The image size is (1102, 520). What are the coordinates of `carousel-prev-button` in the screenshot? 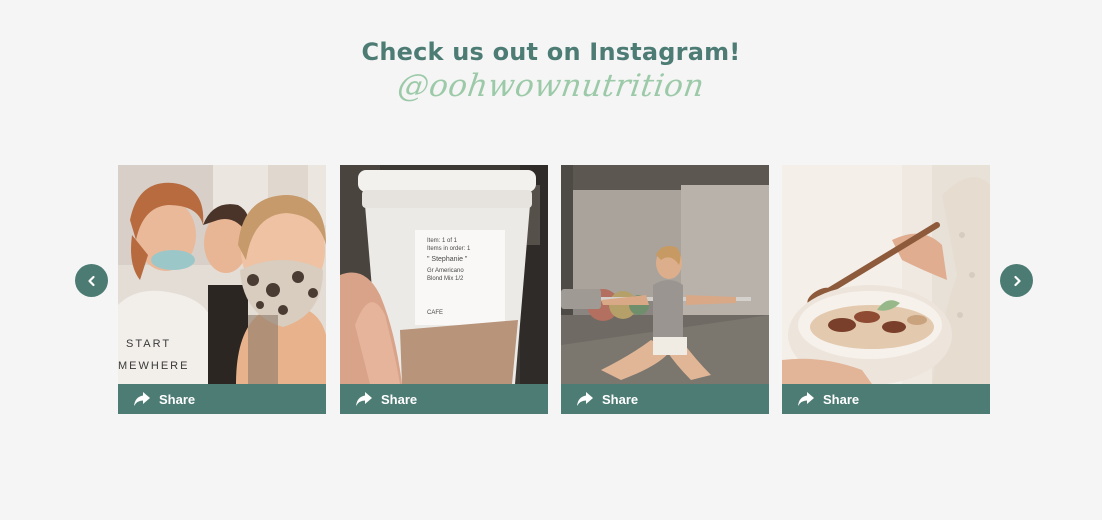 It's located at (91, 280).